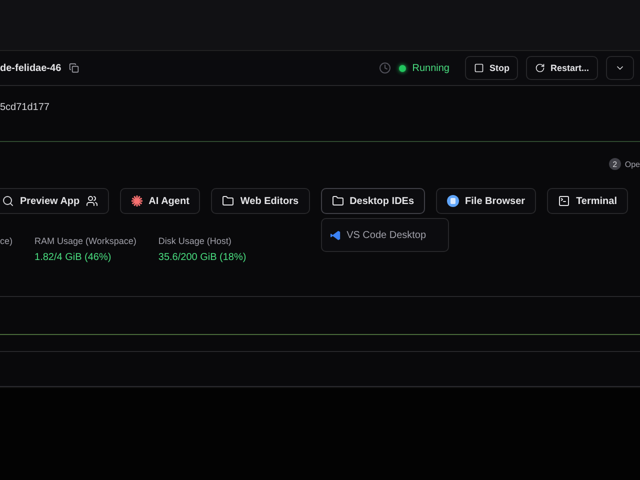 The height and width of the screenshot is (480, 640). Describe the element at coordinates (202, 257) in the screenshot. I see `stat-value: 35.6/200 GiB (18%)` at that location.